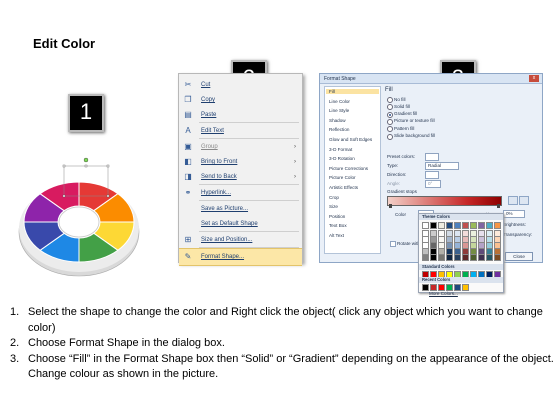 The height and width of the screenshot is (420, 560). I want to click on position-field: 0%, so click(514, 214).